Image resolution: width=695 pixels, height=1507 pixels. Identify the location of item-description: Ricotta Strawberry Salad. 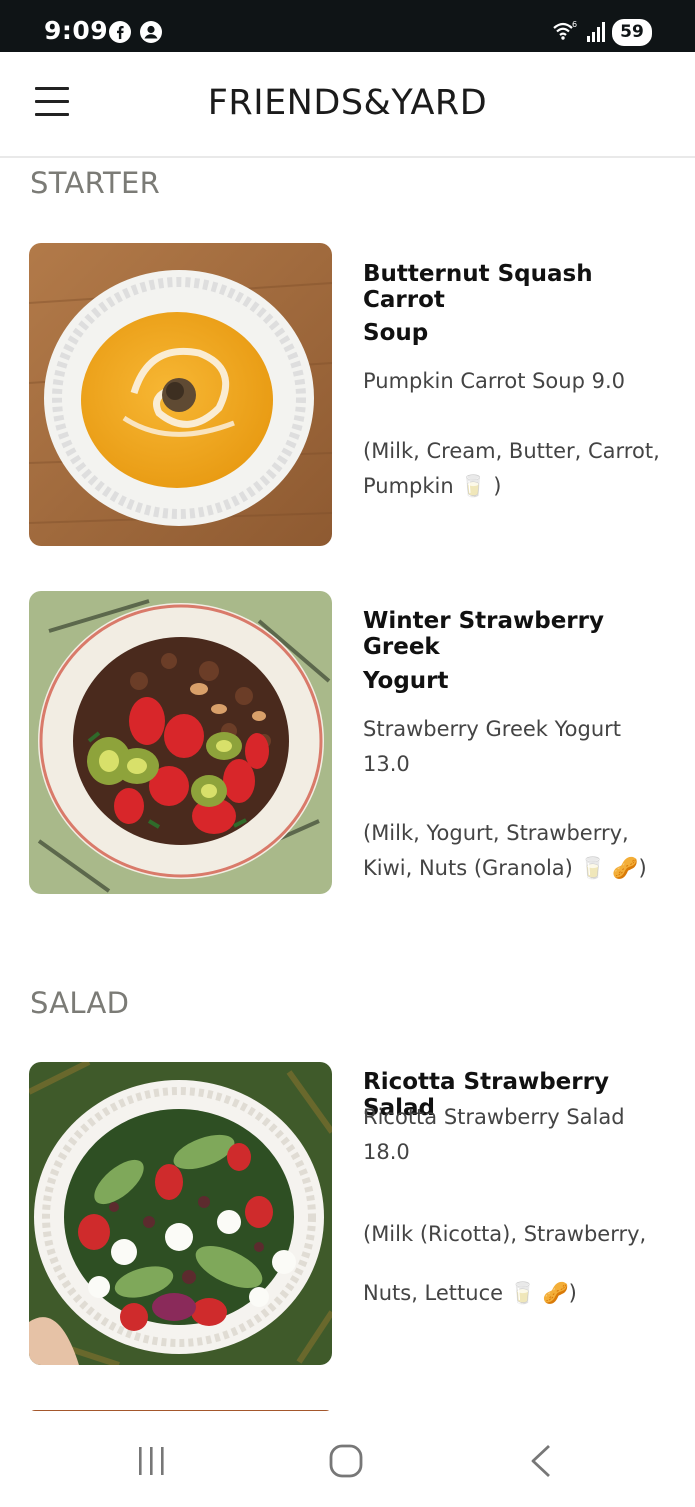
(494, 1117).